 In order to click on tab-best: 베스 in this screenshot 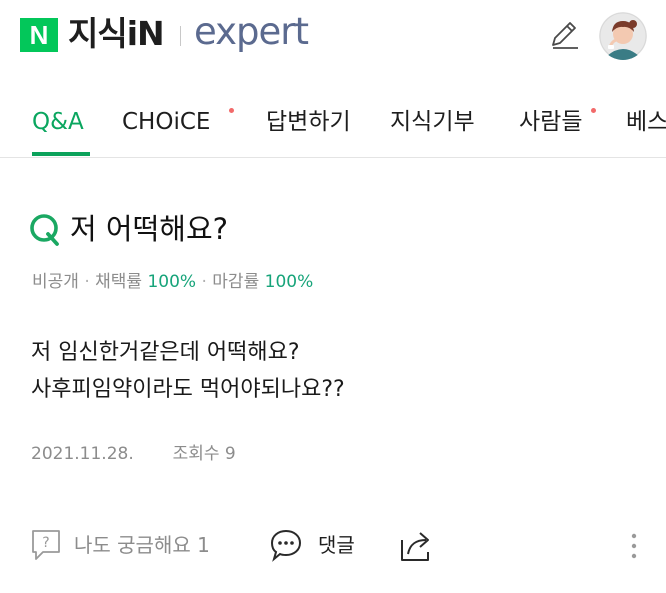, I will do `click(646, 122)`.